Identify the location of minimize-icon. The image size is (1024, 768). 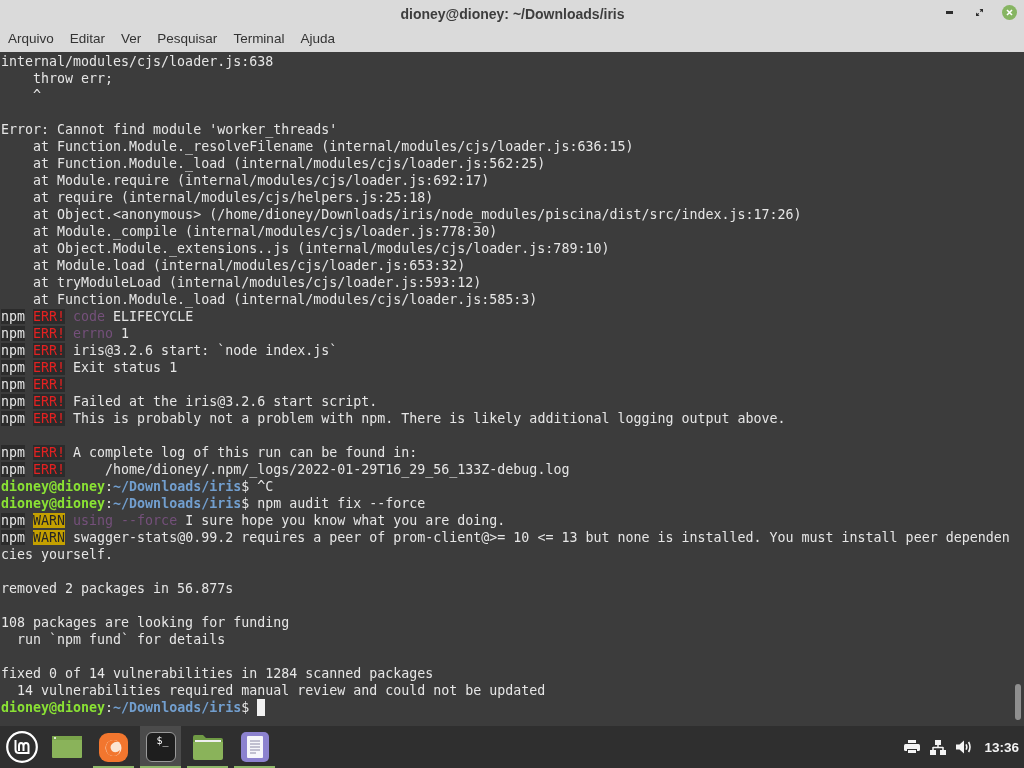
(949, 12).